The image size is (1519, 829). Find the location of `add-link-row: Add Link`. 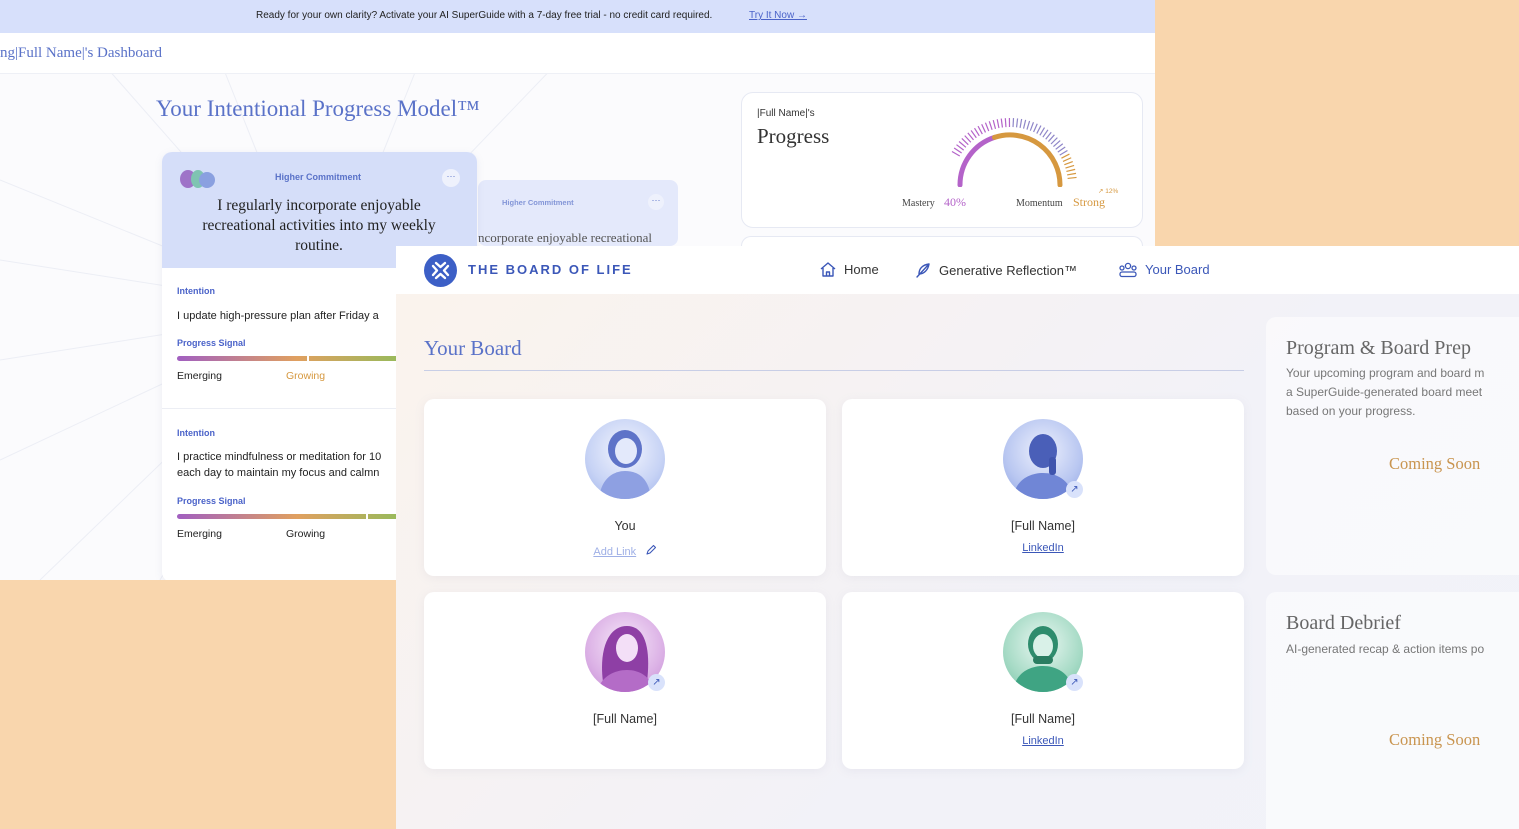

add-link-row: Add Link is located at coordinates (625, 551).